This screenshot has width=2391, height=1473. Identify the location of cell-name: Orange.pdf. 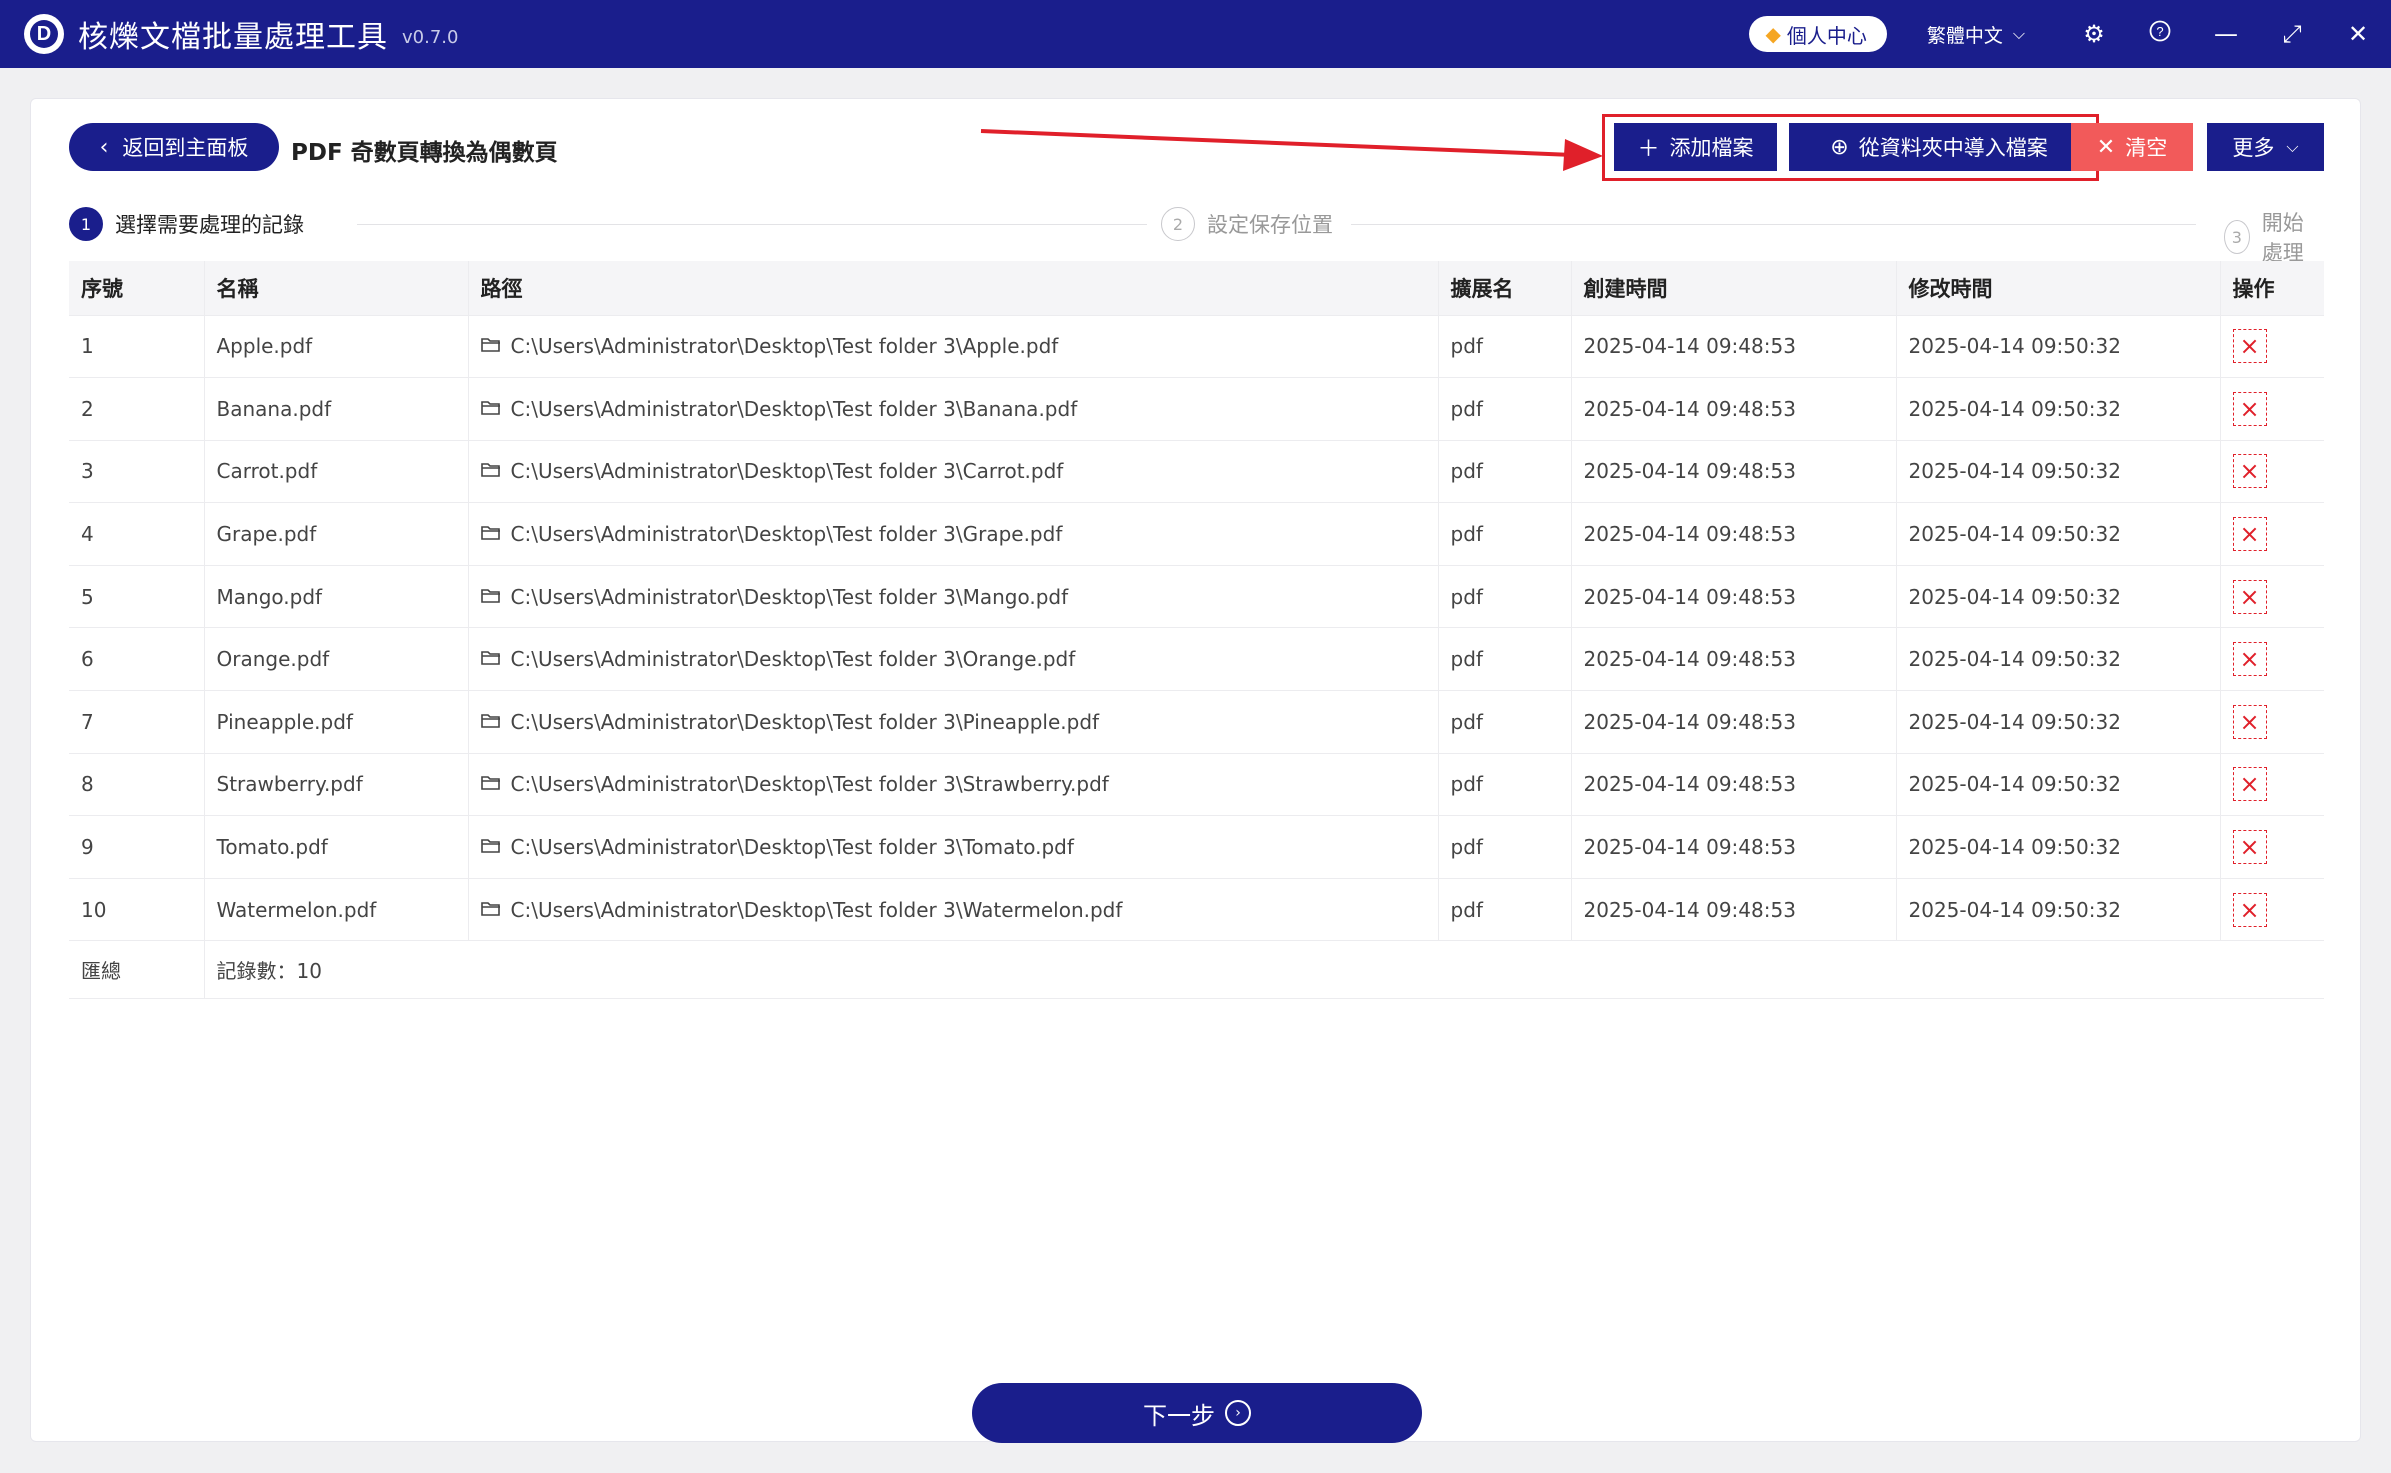
(336, 659).